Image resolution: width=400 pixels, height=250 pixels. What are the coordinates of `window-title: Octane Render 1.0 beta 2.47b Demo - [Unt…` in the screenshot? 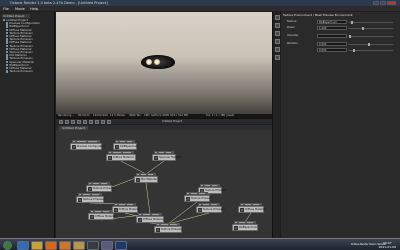 It's located at (59, 3).